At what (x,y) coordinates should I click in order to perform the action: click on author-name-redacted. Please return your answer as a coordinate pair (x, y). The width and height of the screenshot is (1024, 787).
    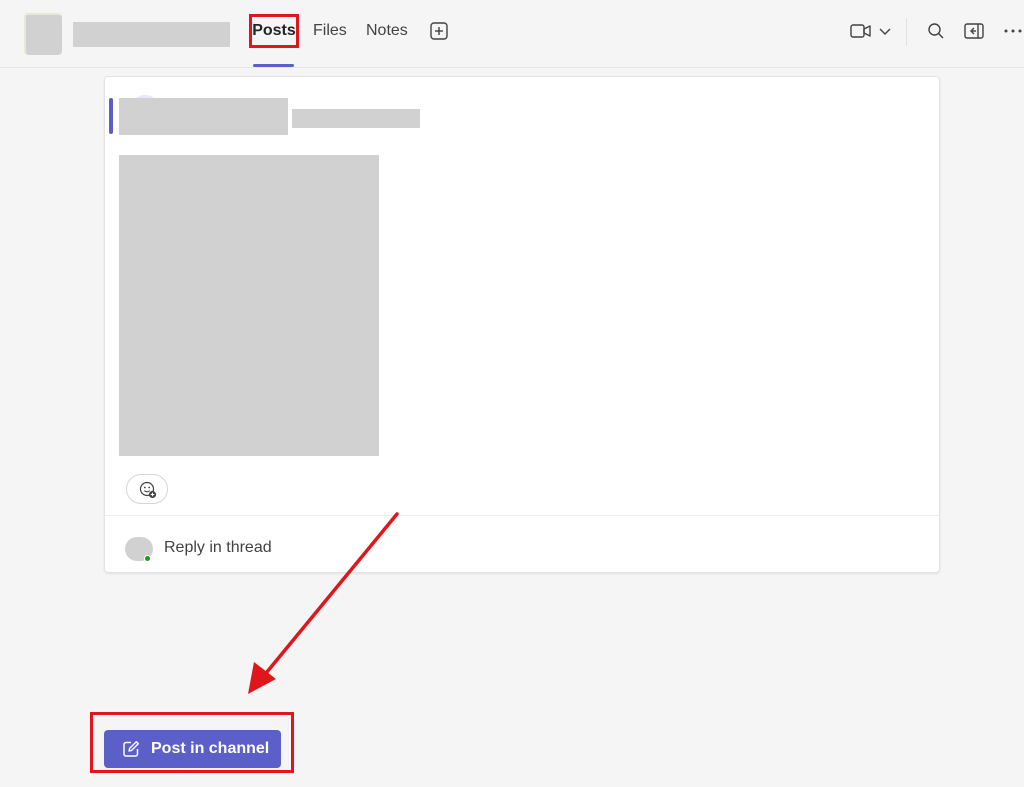
    Looking at the image, I should click on (203, 116).